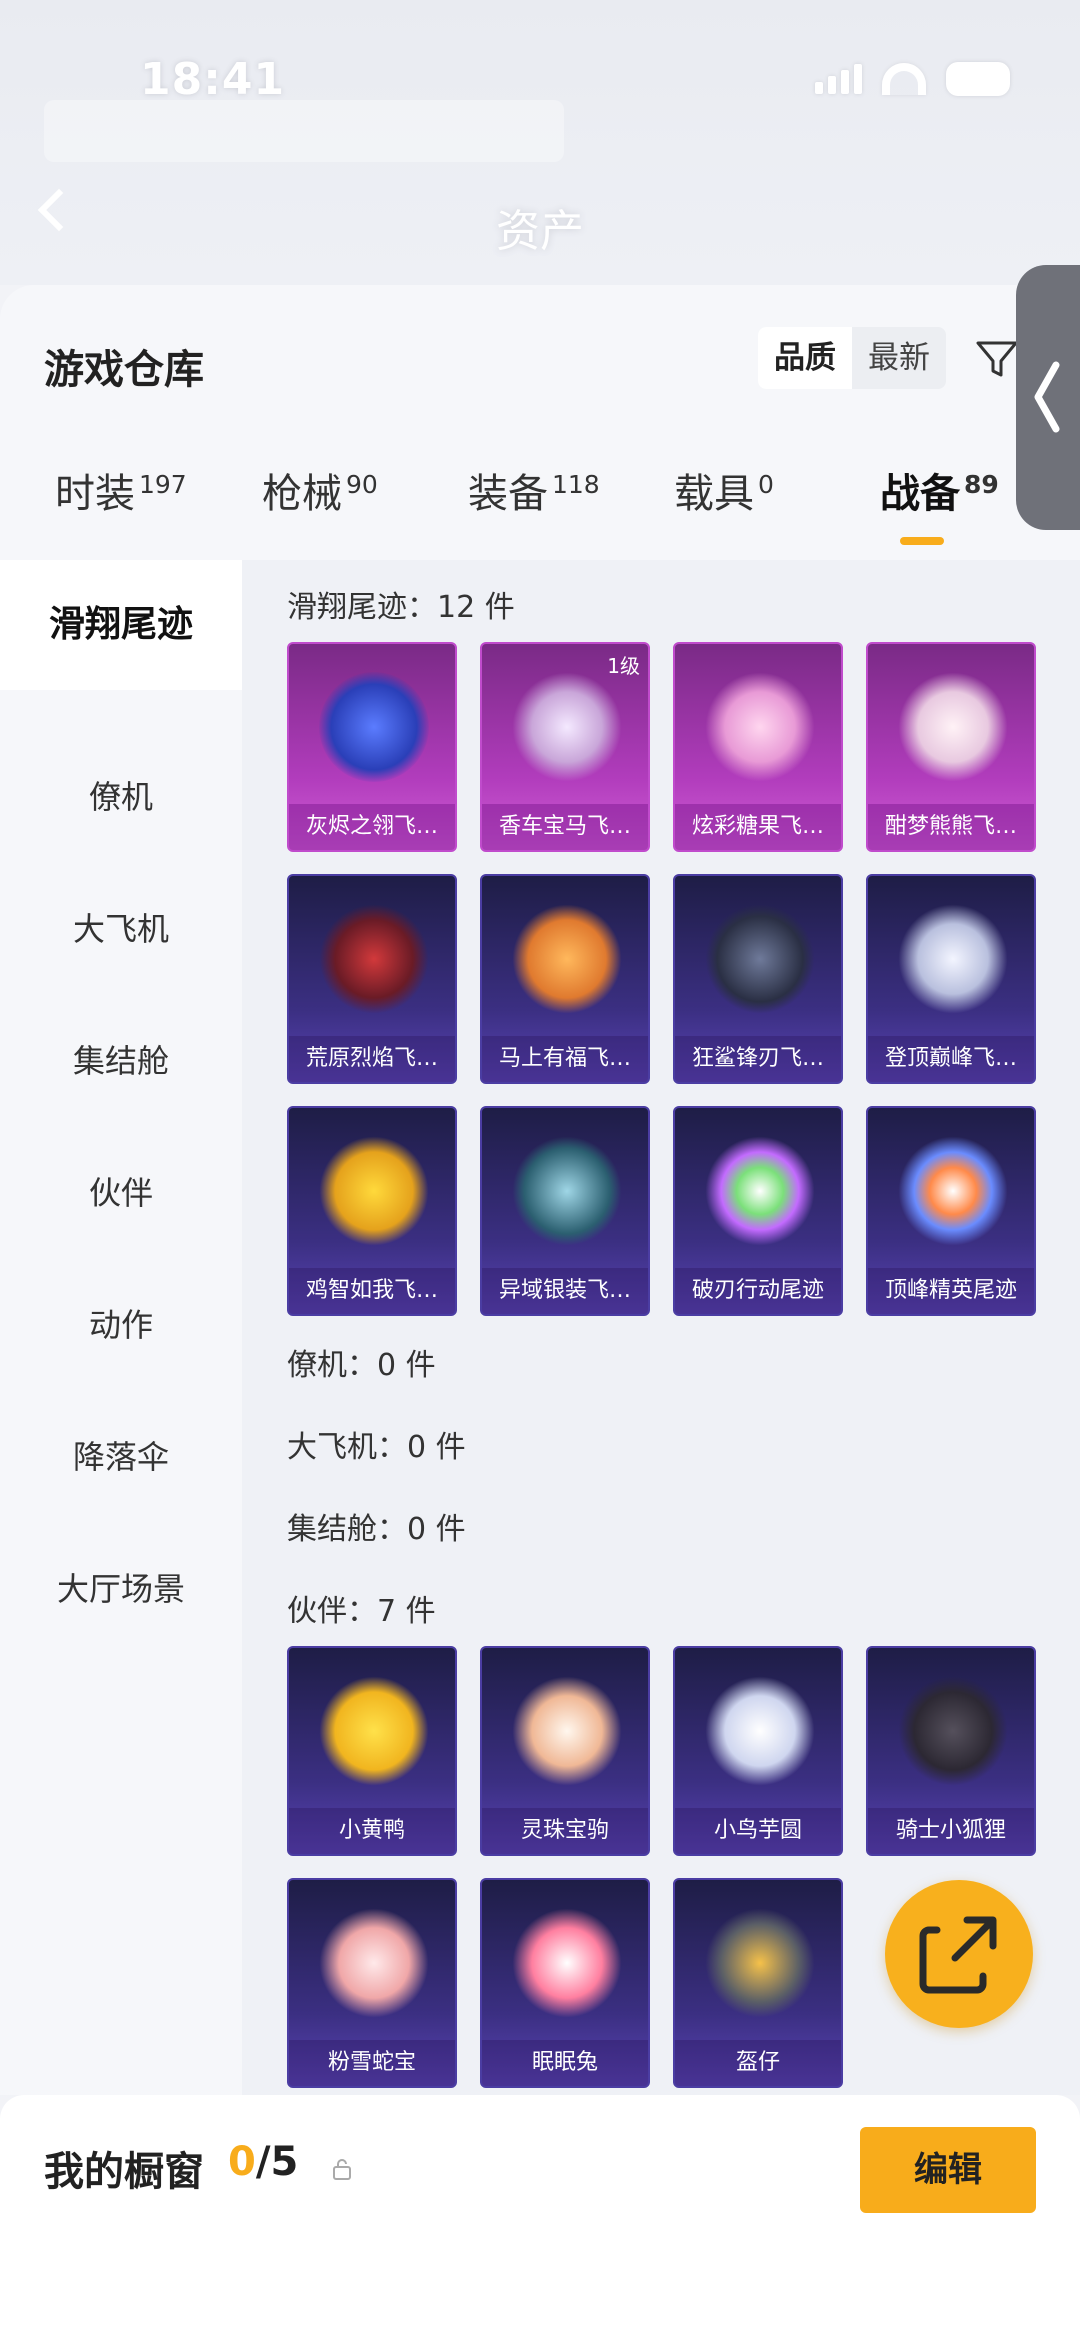 The image size is (1080, 2341). What do you see at coordinates (121, 1323) in the screenshot?
I see `sidebar-item-emote: 动作` at bounding box center [121, 1323].